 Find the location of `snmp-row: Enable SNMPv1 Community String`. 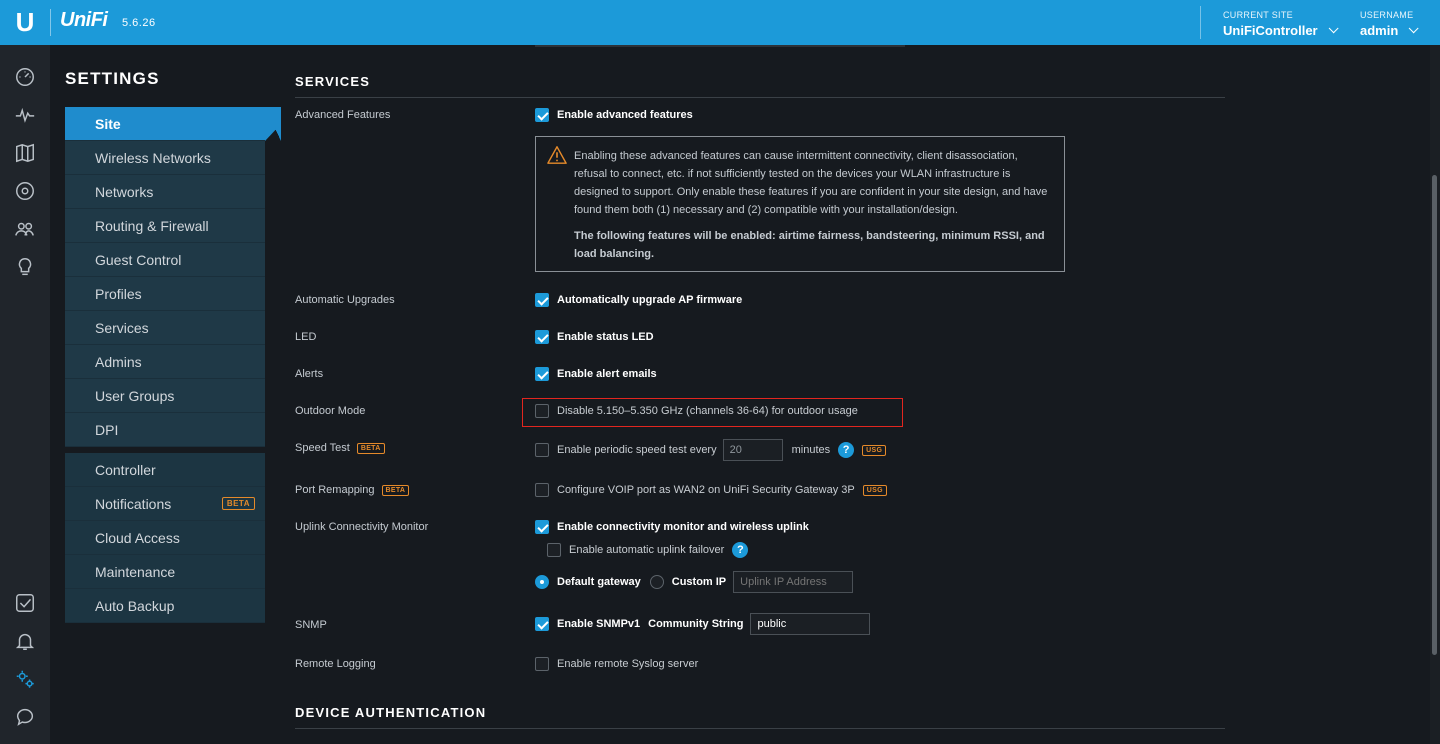

snmp-row: Enable SNMPv1 Community String is located at coordinates (703, 624).